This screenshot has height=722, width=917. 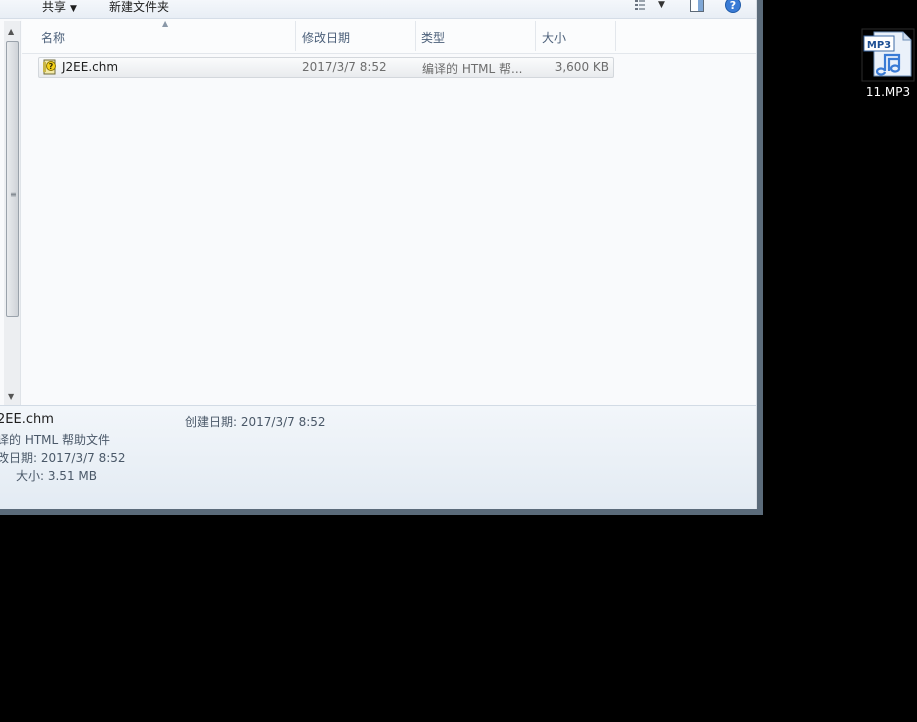 What do you see at coordinates (12, 179) in the screenshot?
I see `scrollbar-thumb: ≡` at bounding box center [12, 179].